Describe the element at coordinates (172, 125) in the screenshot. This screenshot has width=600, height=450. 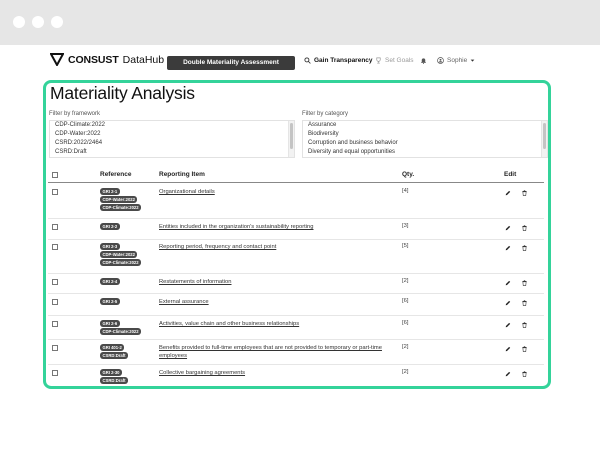
I see `framework-option: CDP-Climate:2022` at that location.